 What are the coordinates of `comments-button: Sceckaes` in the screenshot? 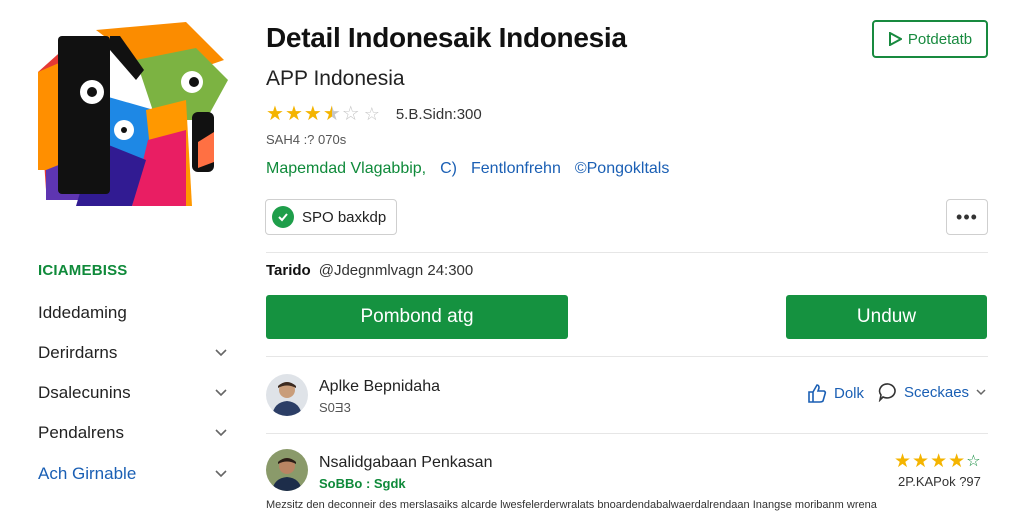 It's located at (932, 392).